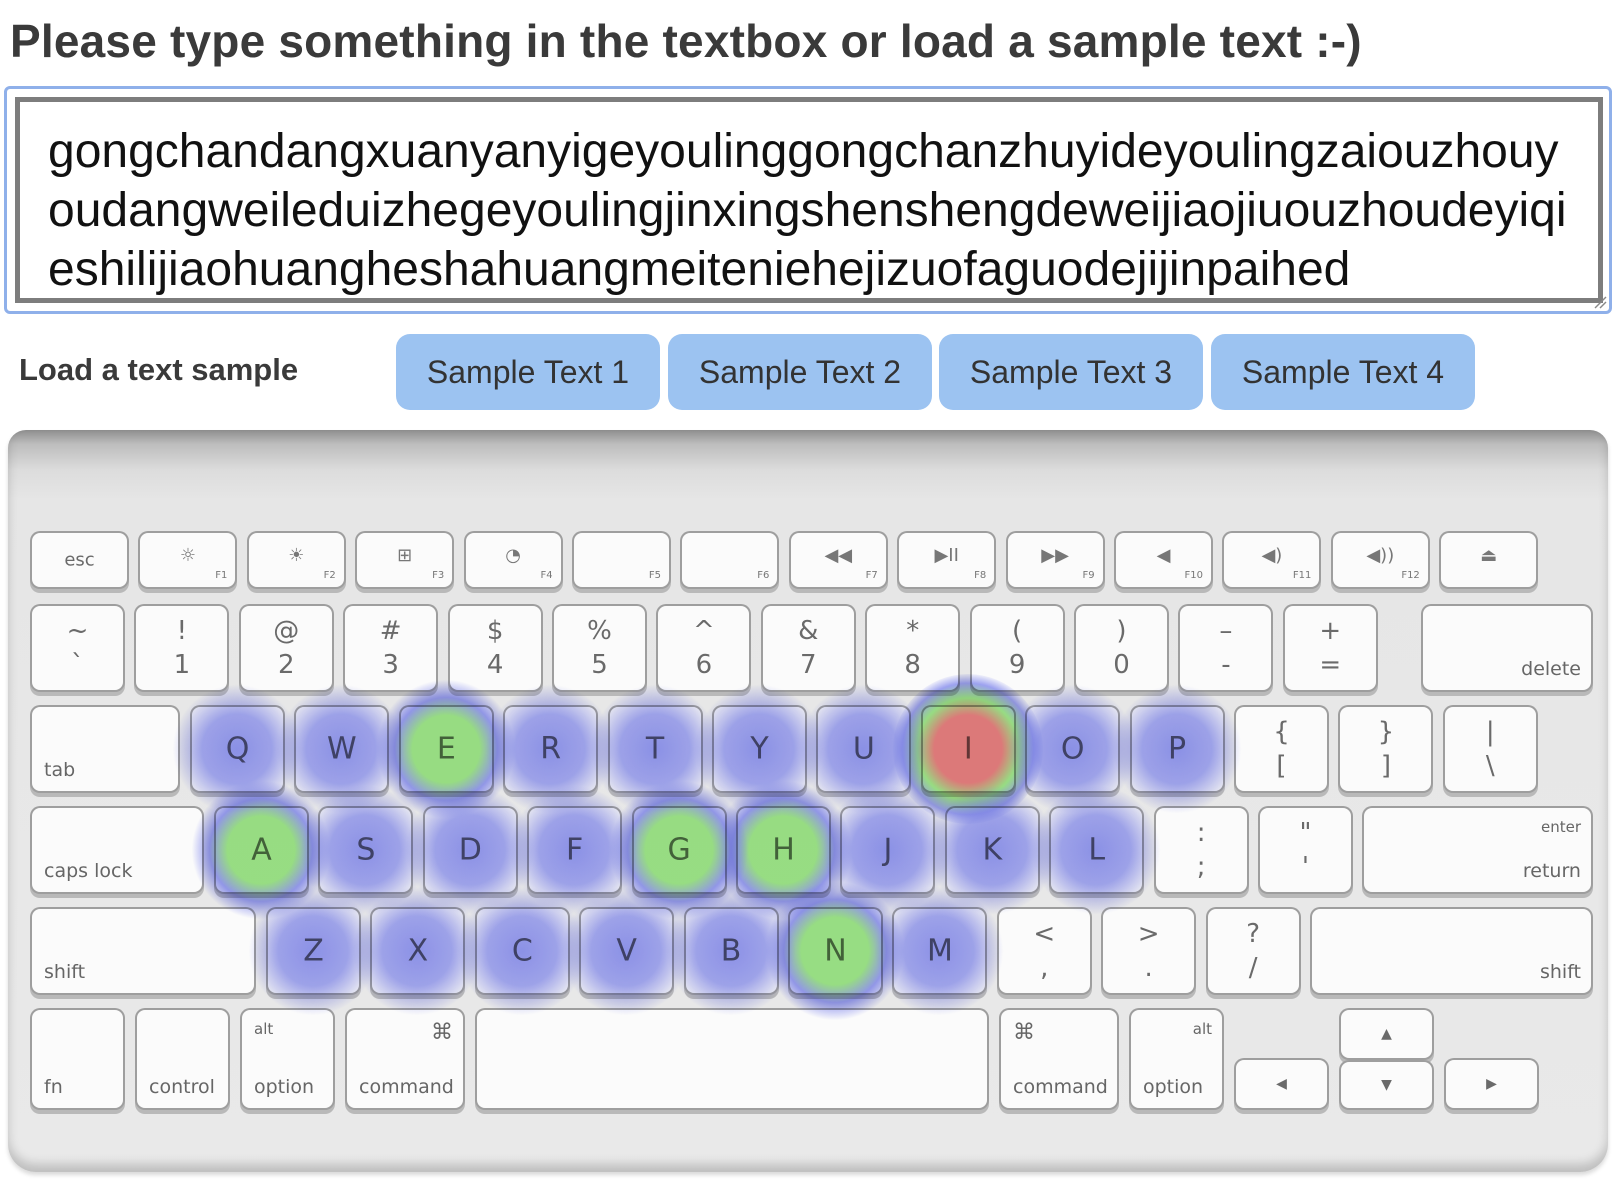 This screenshot has width=1616, height=1200. What do you see at coordinates (417, 951) in the screenshot?
I see `heat-spot-x` at bounding box center [417, 951].